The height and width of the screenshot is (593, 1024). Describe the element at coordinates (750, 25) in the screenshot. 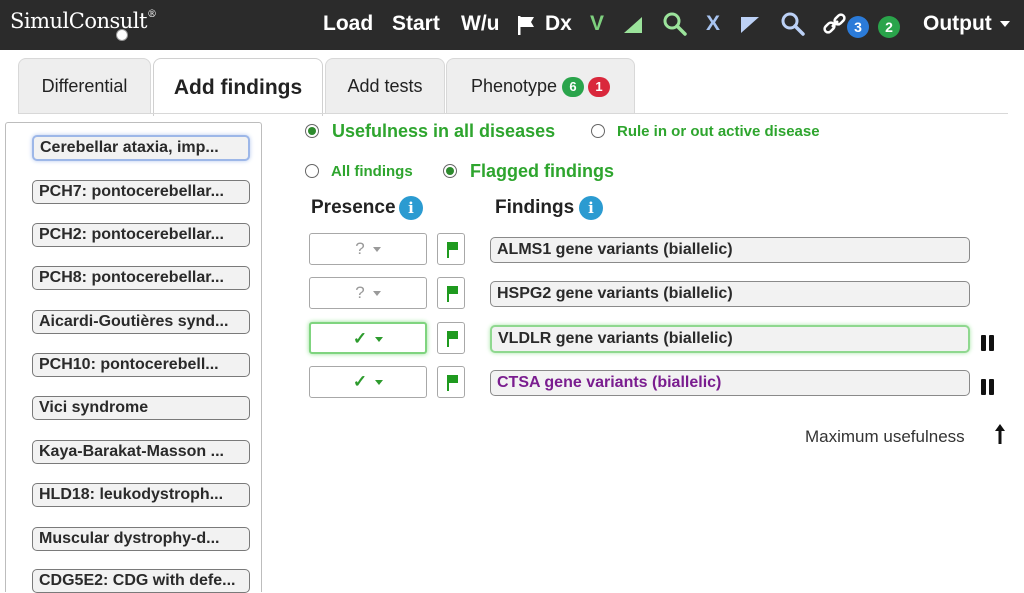

I see `blue-triangle-icon` at that location.